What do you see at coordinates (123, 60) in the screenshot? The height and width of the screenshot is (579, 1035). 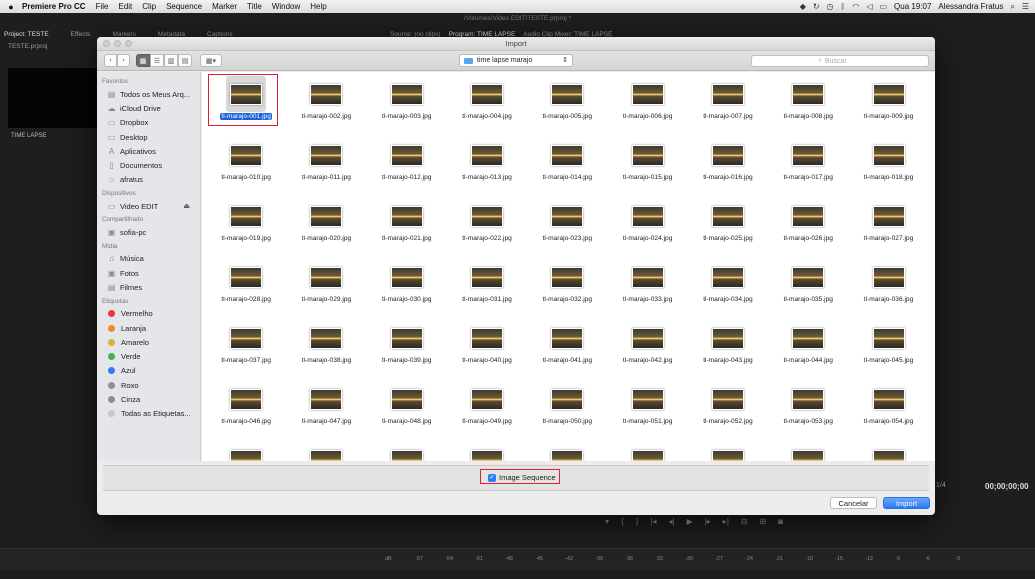 I see `forward-button: ›` at bounding box center [123, 60].